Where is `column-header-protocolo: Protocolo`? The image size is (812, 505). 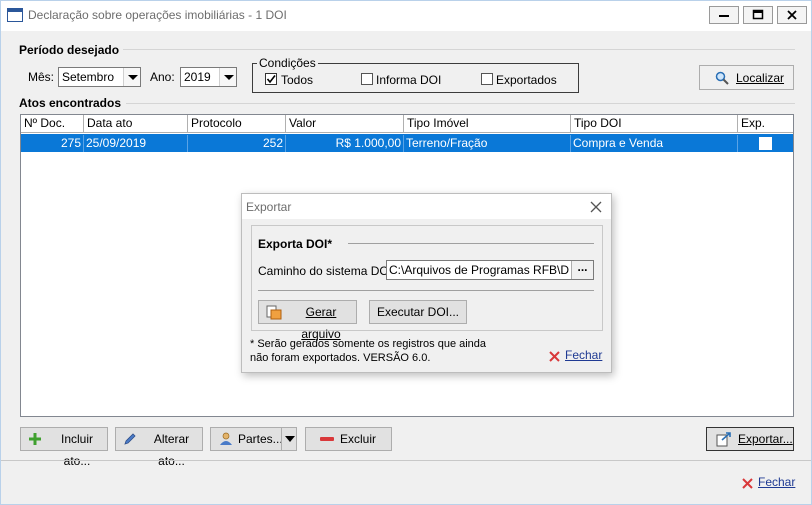
column-header-protocolo: Protocolo is located at coordinates (237, 124).